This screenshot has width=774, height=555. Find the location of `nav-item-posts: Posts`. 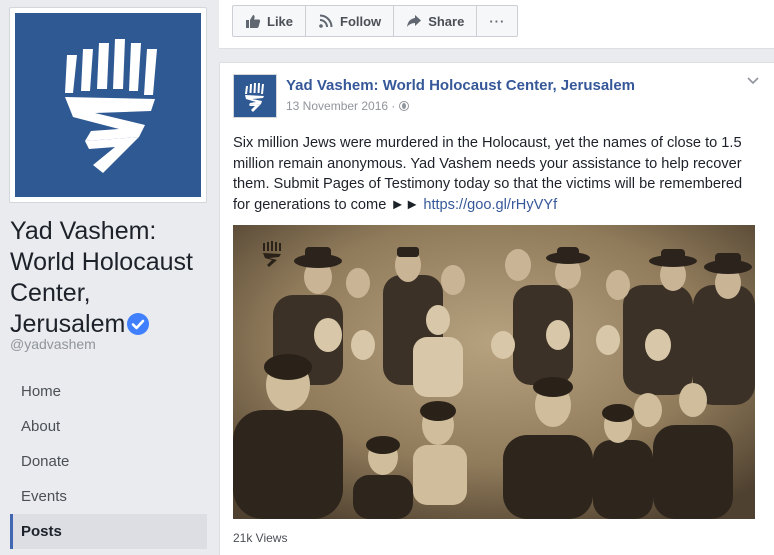

nav-item-posts: Posts is located at coordinates (108, 531).